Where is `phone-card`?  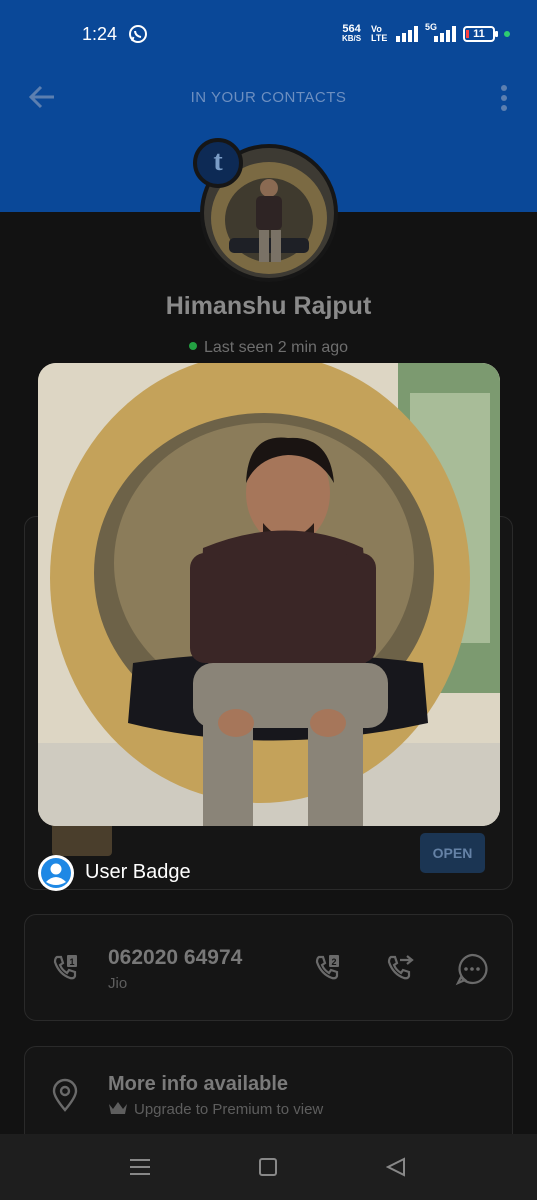 phone-card is located at coordinates (268, 967).